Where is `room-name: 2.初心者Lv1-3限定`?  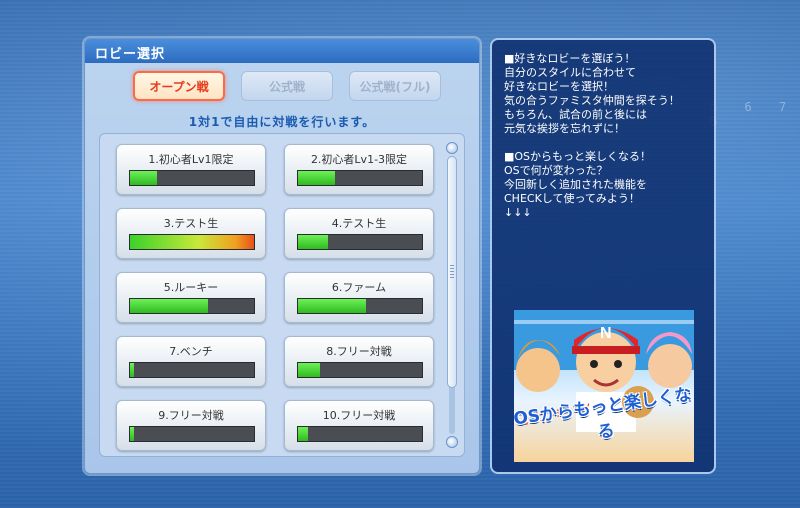
room-name: 2.初心者Lv1-3限定 is located at coordinates (359, 159).